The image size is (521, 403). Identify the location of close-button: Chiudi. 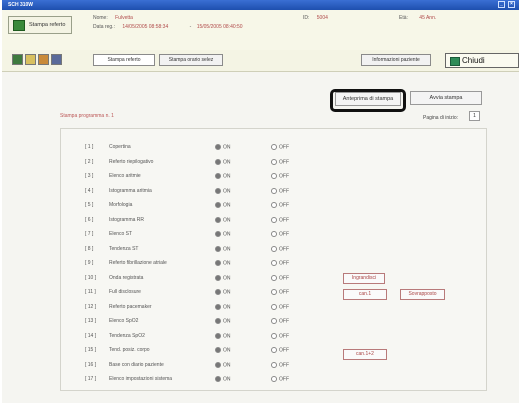
(482, 60).